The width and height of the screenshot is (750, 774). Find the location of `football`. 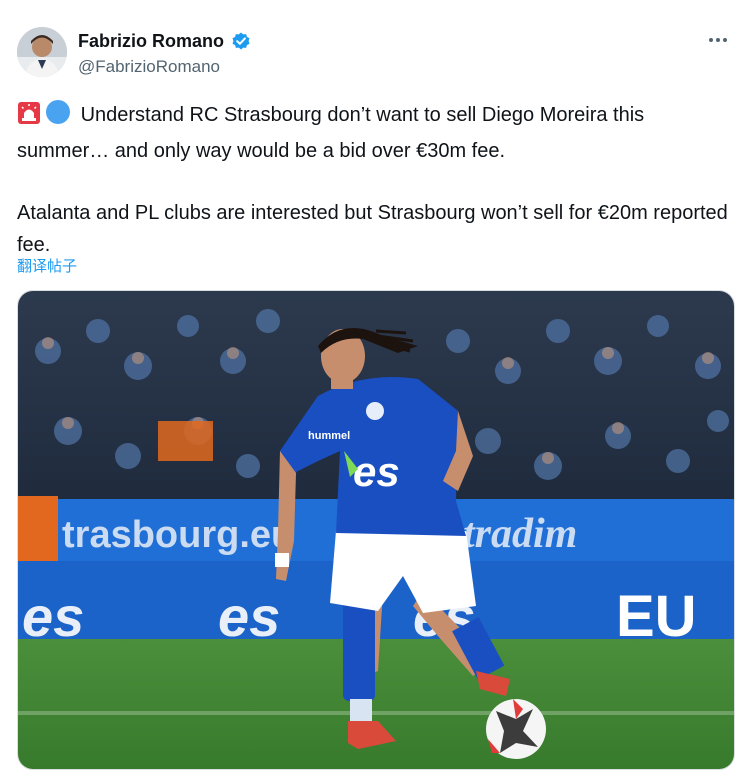

football is located at coordinates (516, 729).